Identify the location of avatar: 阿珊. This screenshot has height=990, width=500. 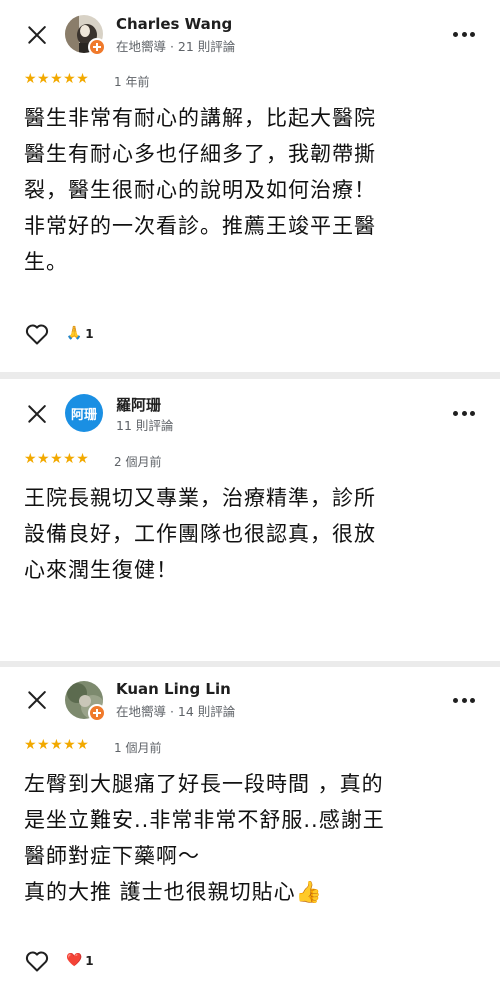
(84, 413).